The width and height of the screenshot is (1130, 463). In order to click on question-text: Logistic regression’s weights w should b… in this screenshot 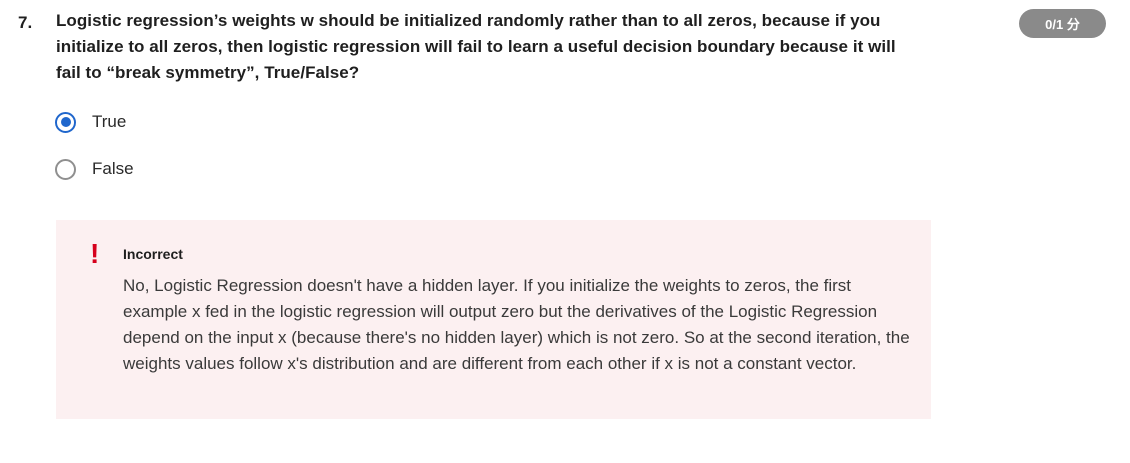, I will do `click(476, 46)`.